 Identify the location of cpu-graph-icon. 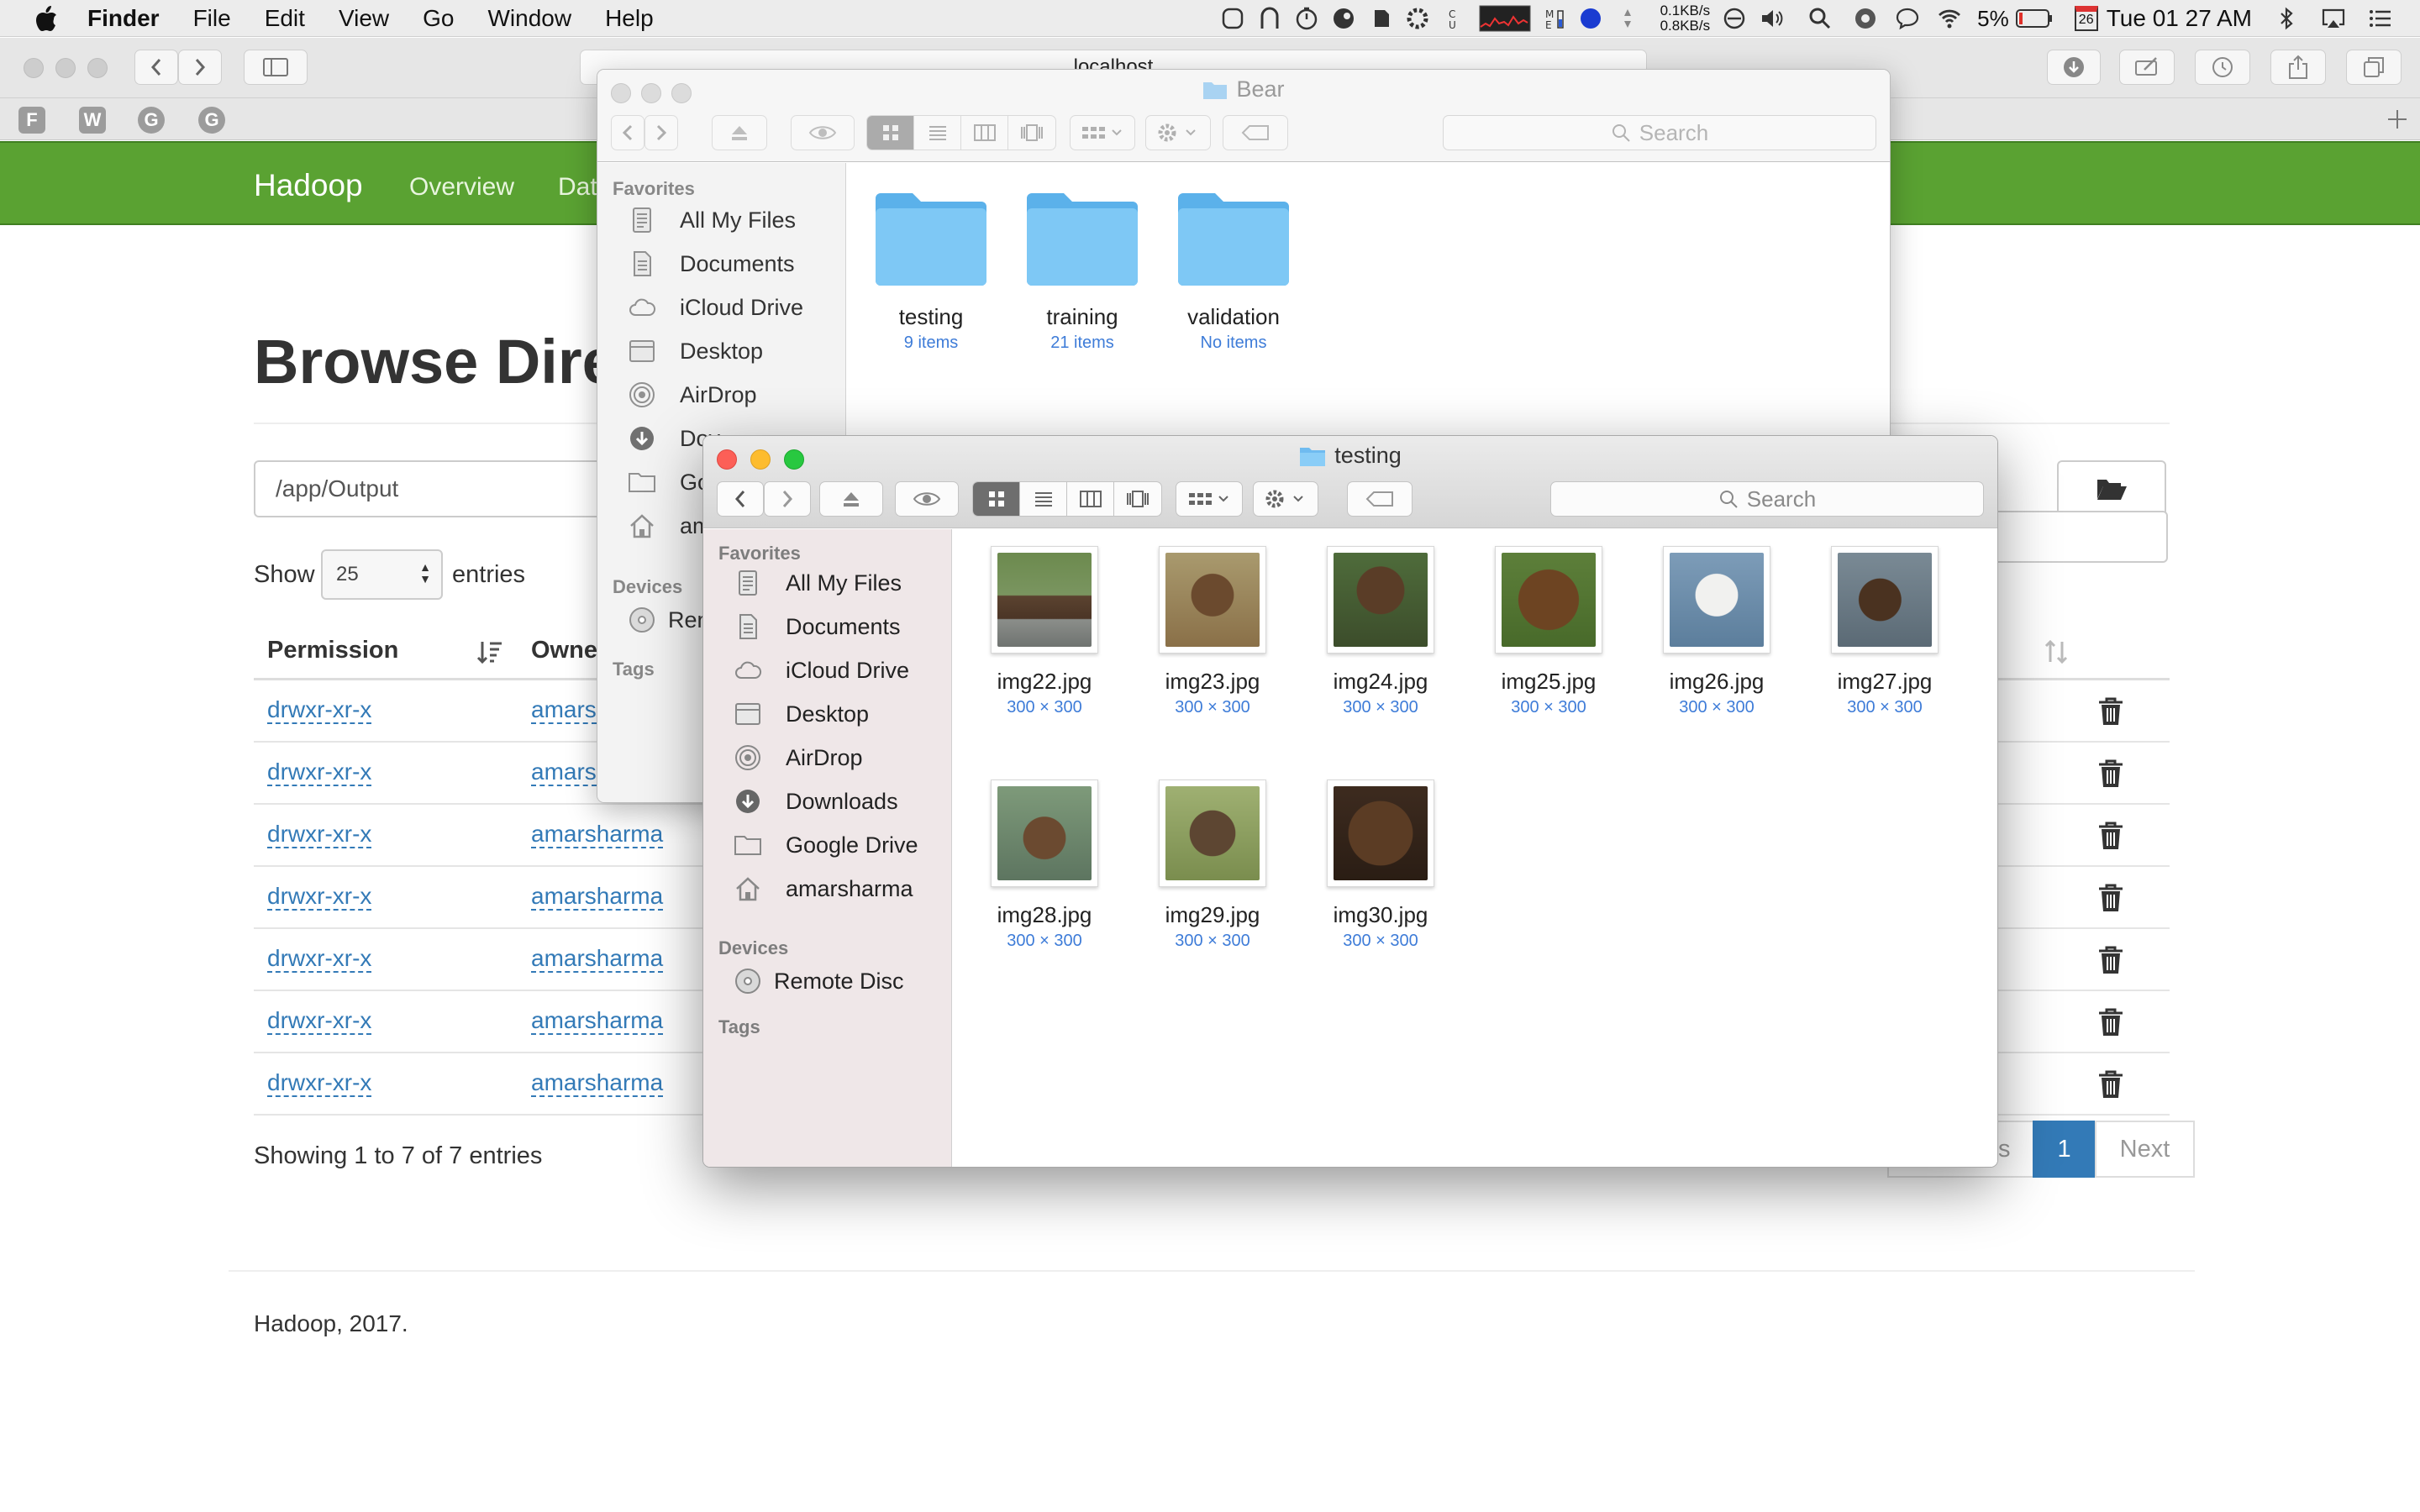
(1505, 18).